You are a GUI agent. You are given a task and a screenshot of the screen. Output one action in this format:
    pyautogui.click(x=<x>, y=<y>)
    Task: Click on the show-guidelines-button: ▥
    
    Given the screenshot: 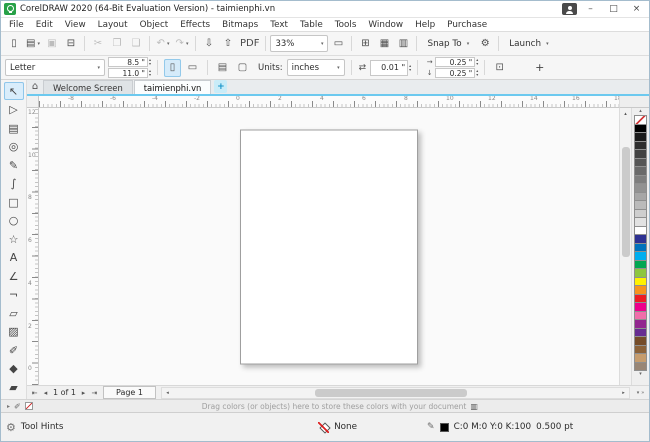 What is the action you would take?
    pyautogui.click(x=403, y=44)
    